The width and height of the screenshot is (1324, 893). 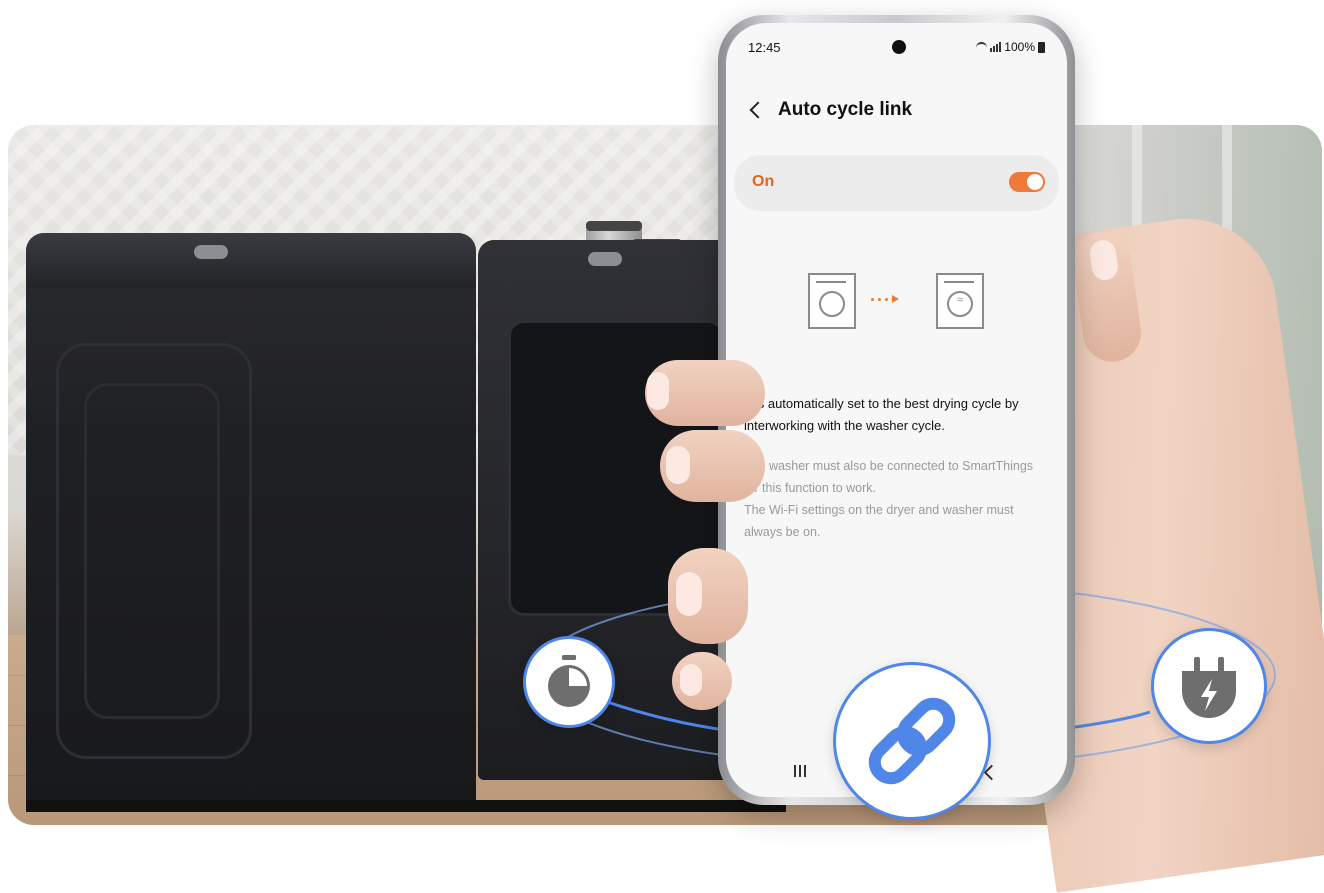 What do you see at coordinates (832, 301) in the screenshot?
I see `washer-icon` at bounding box center [832, 301].